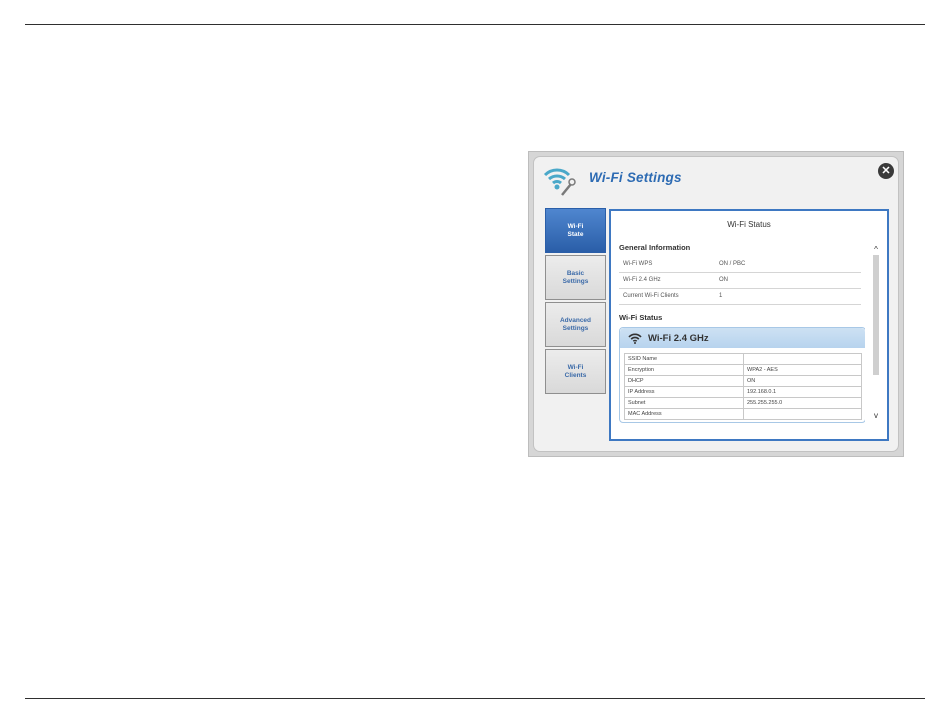 This screenshot has width=950, height=725. I want to click on table-key: Encryption, so click(684, 370).